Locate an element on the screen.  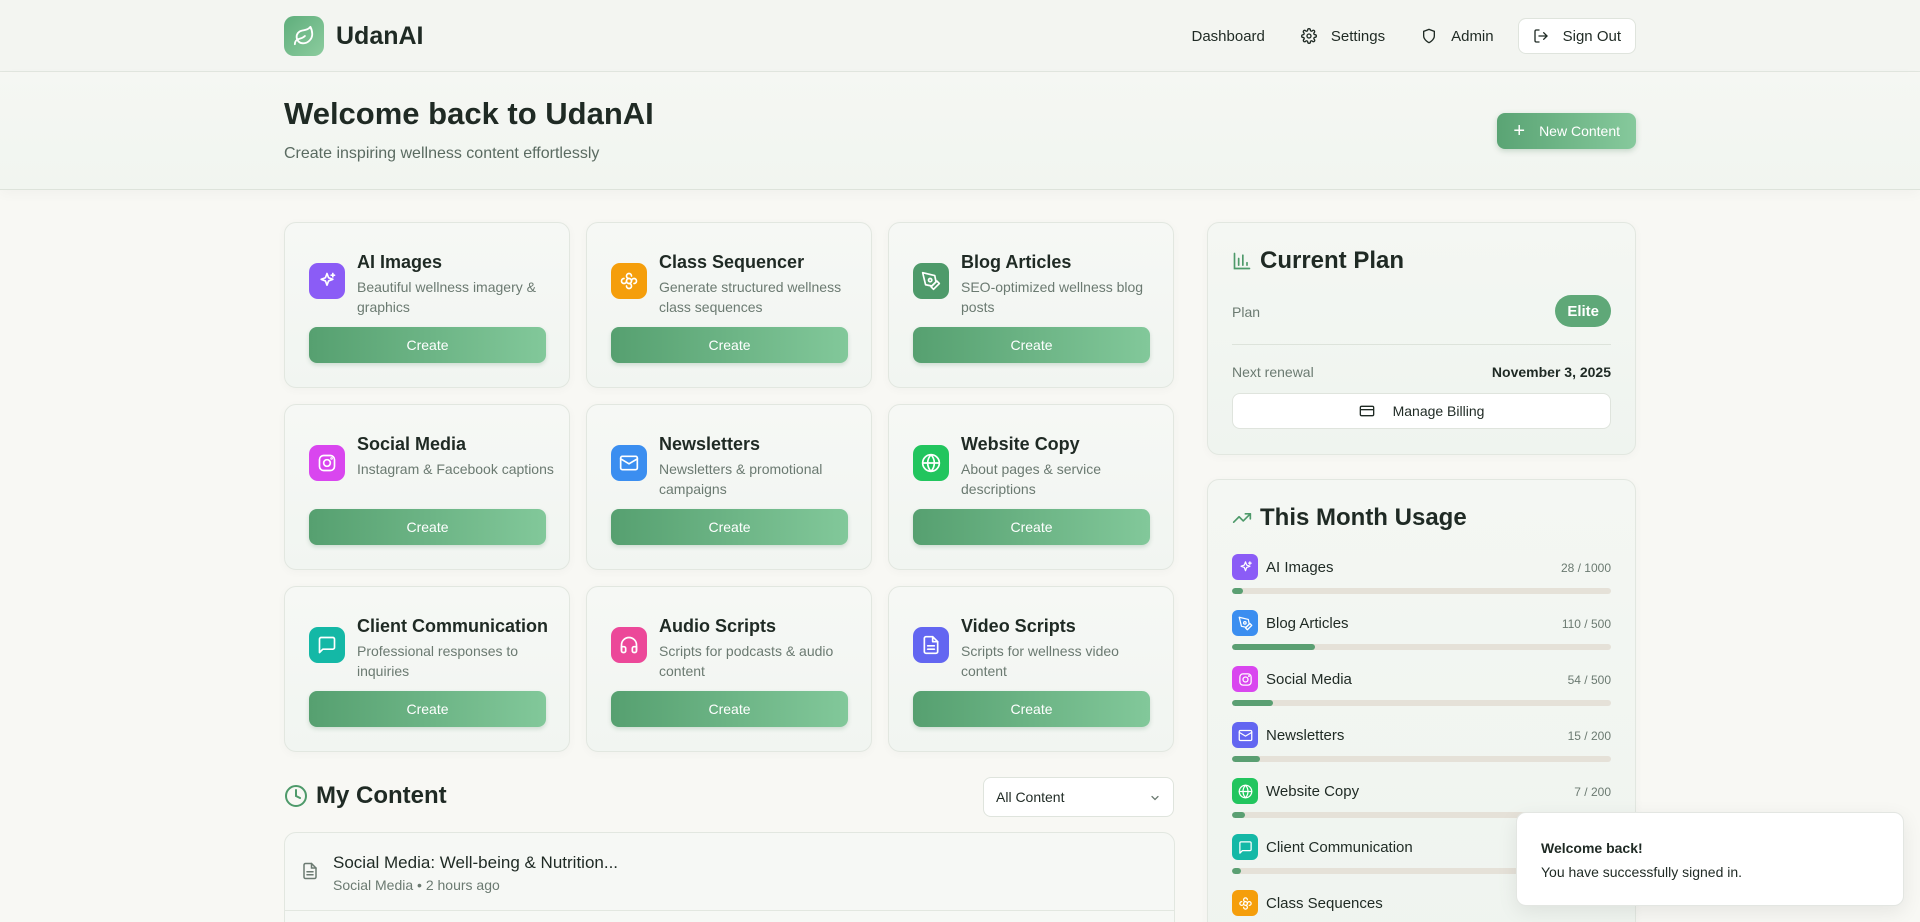
create-social-media-button: Create is located at coordinates (427, 527).